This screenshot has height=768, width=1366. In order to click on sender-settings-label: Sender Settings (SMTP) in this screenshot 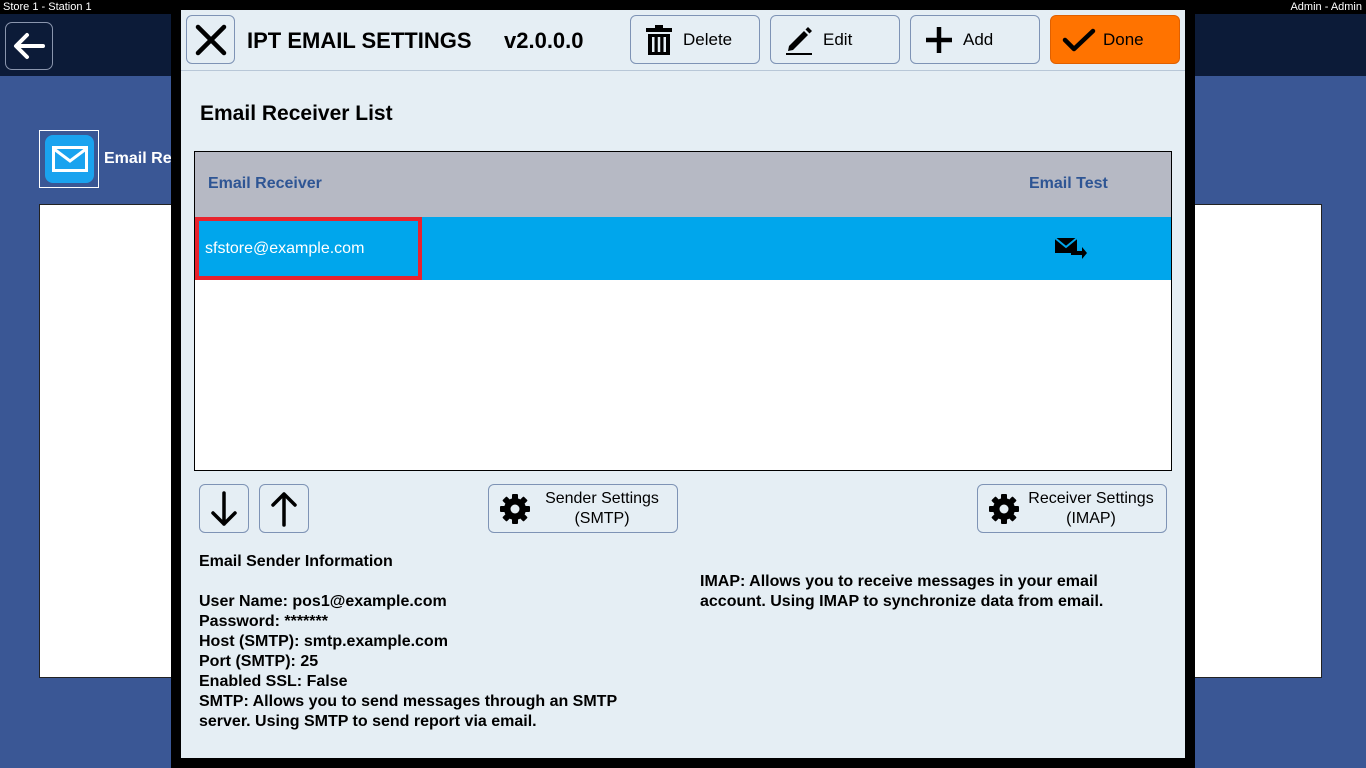, I will do `click(602, 509)`.